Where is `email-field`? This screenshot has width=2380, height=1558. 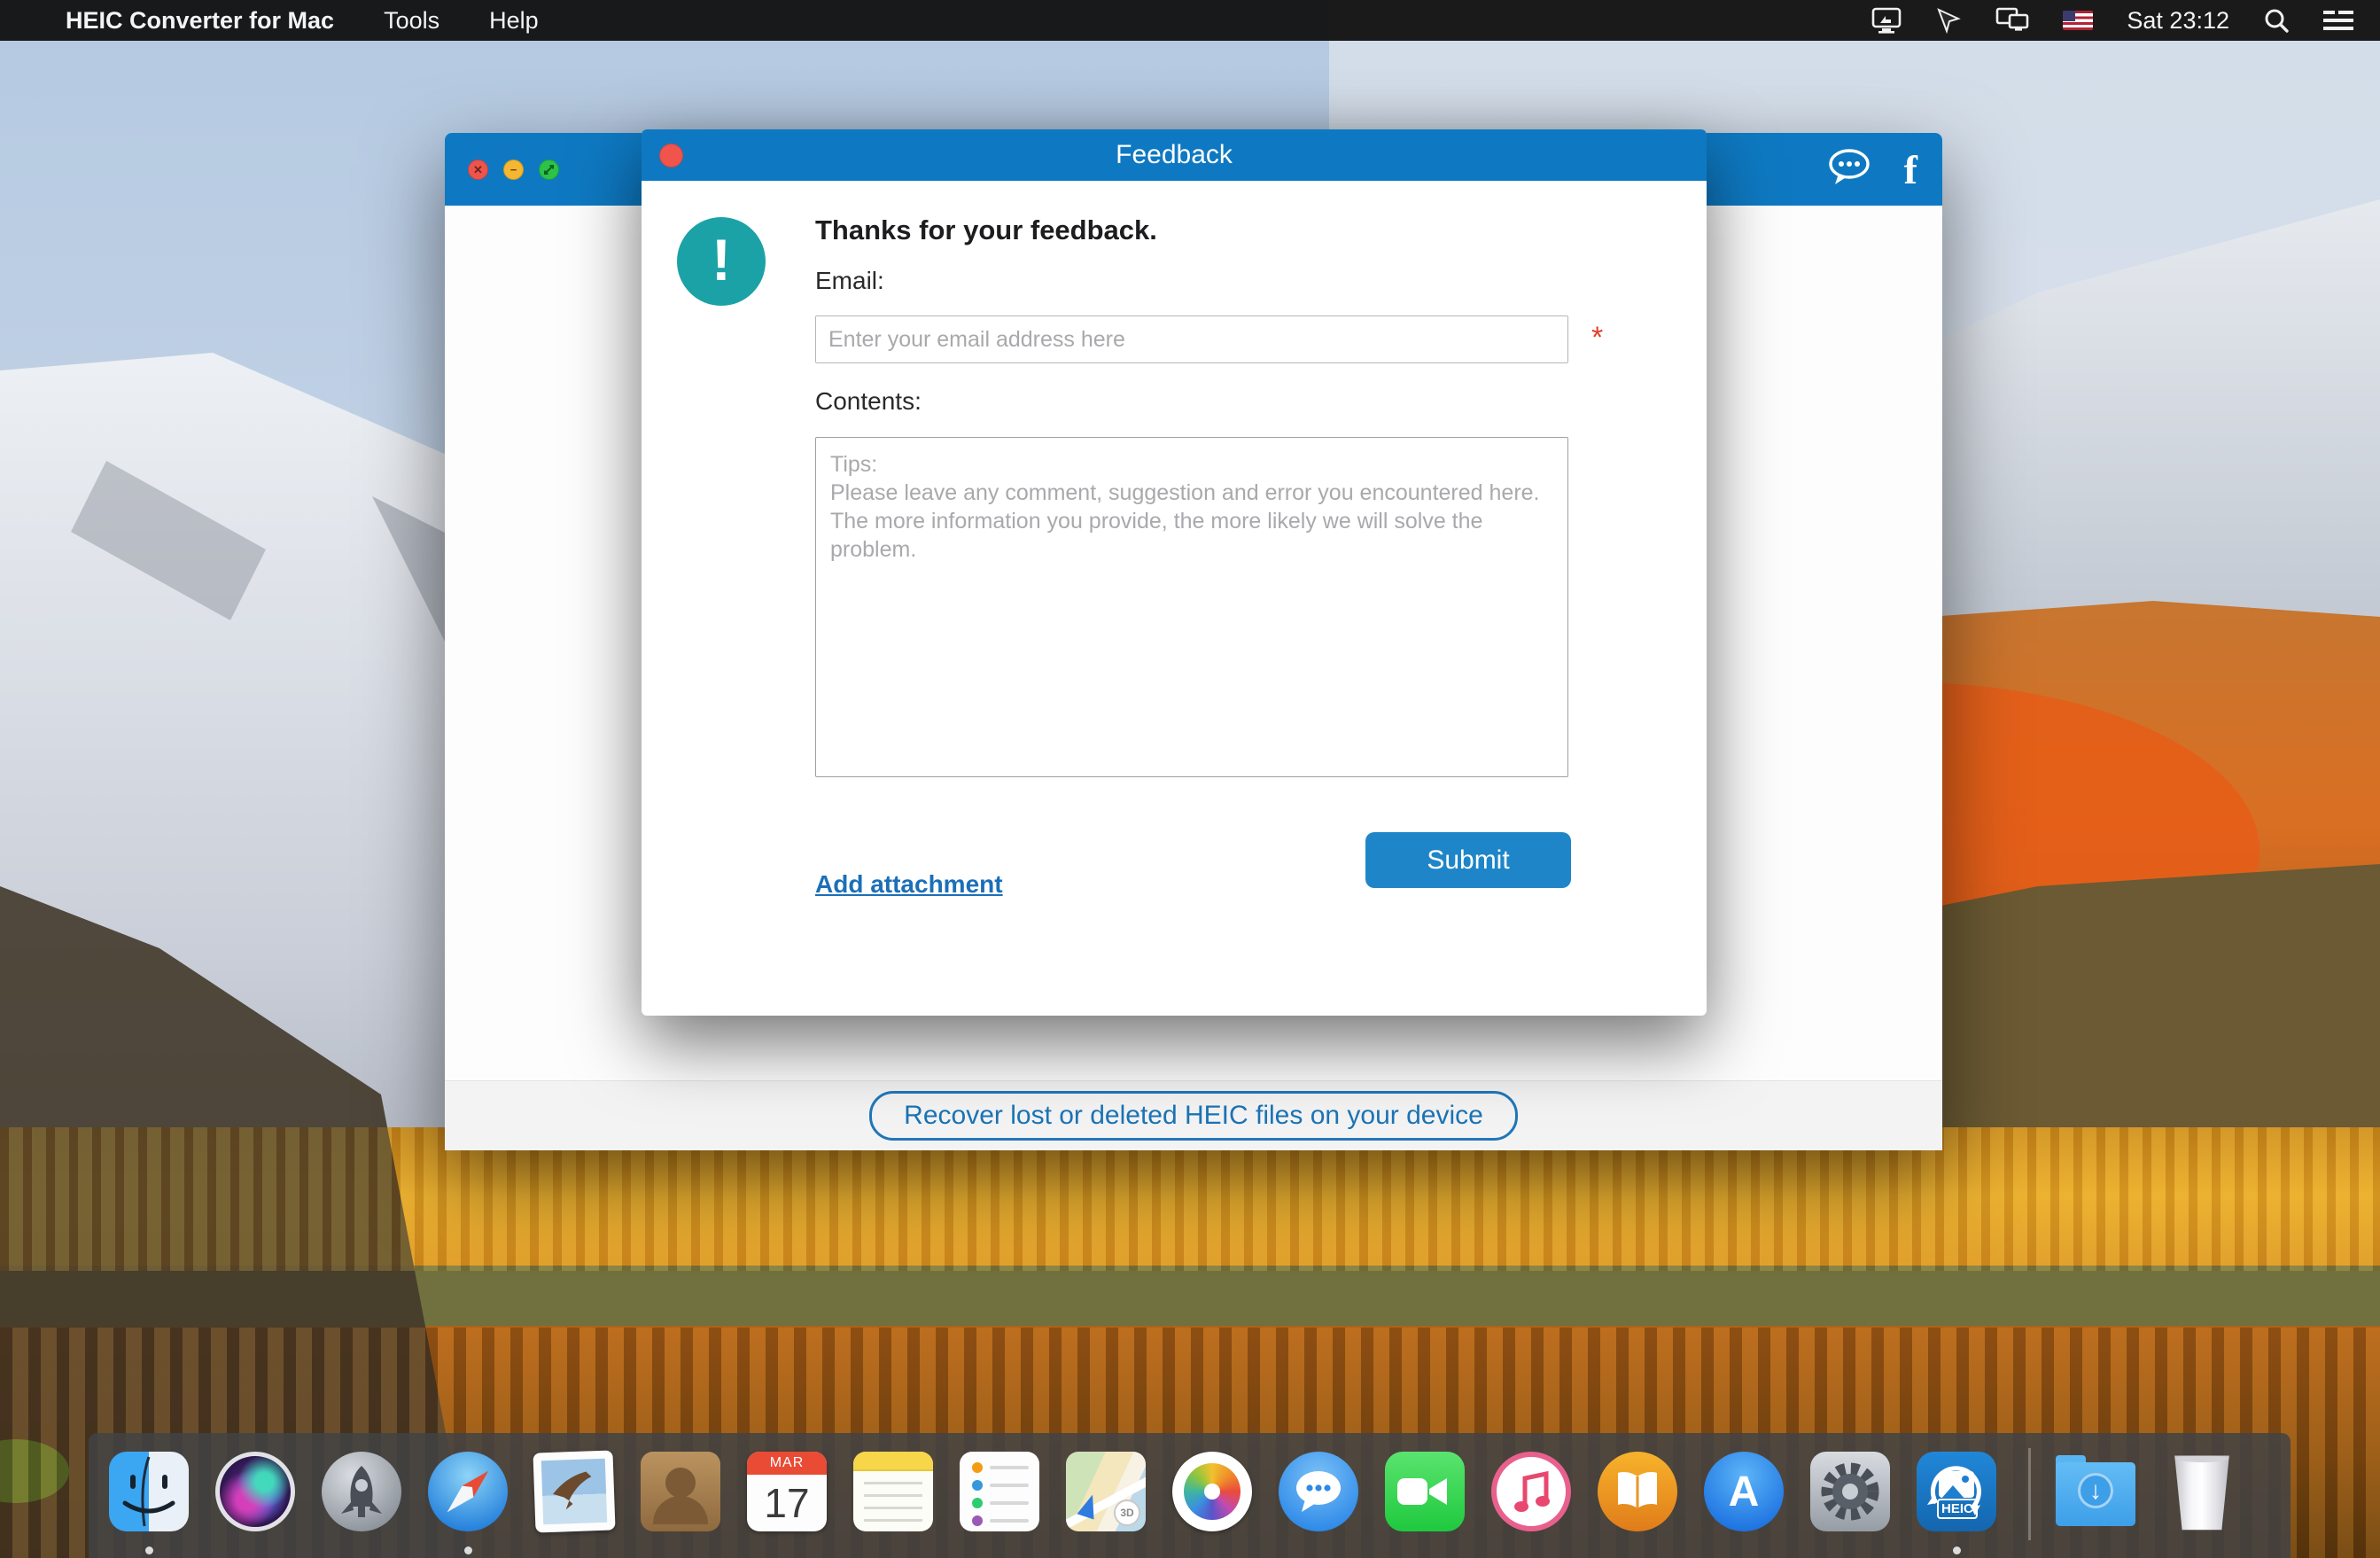
email-field is located at coordinates (1191, 339).